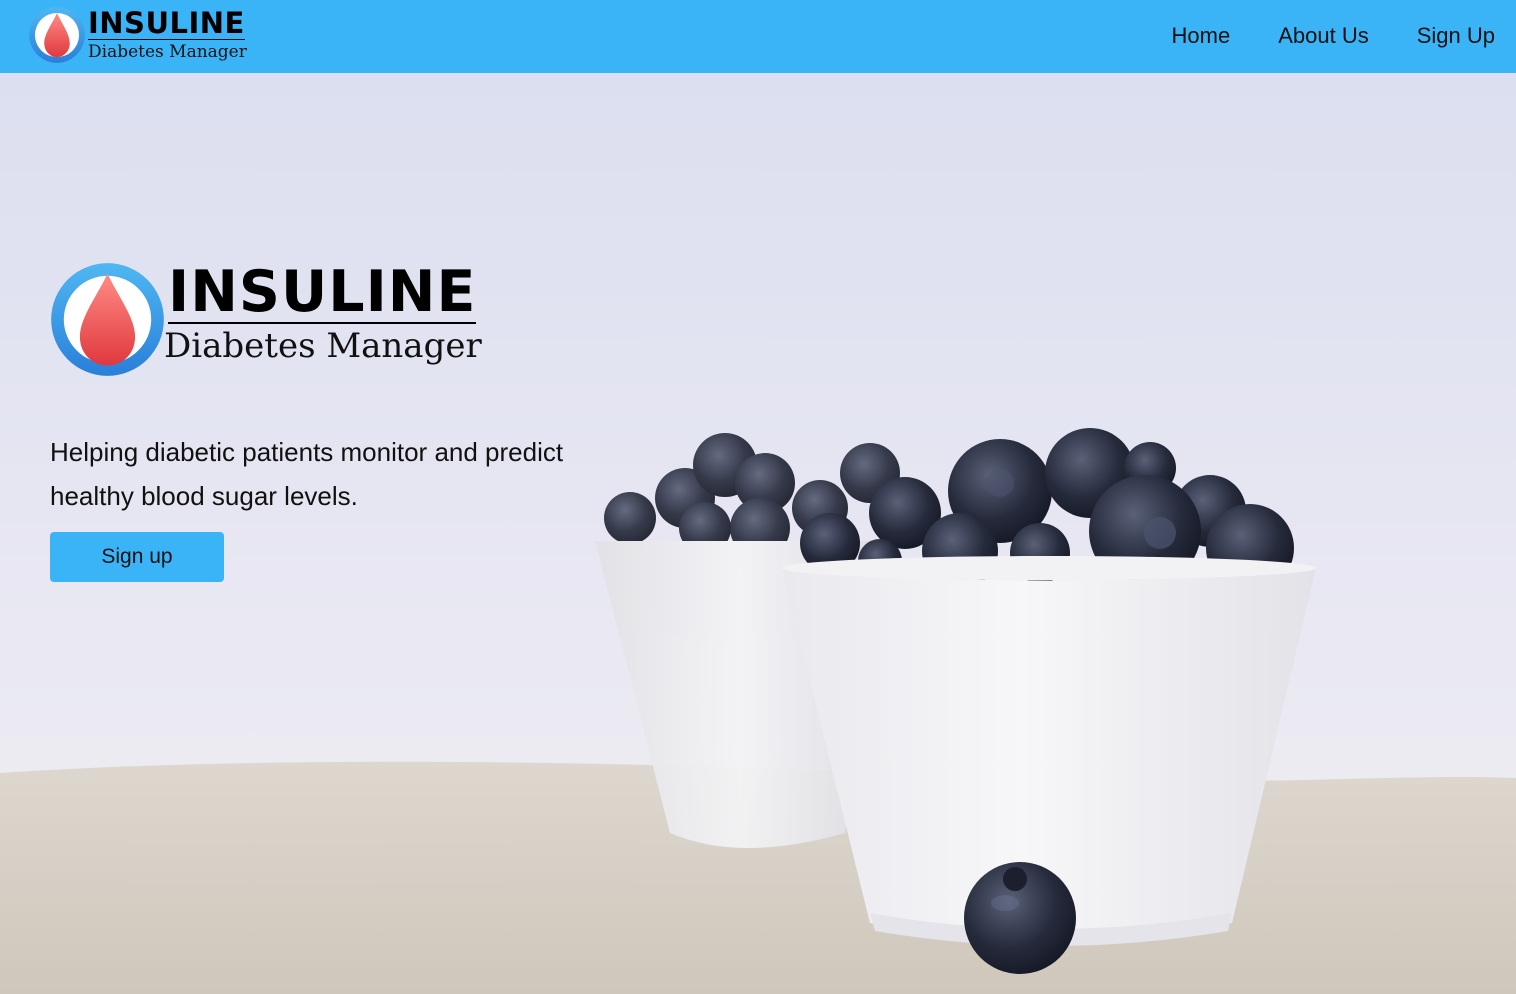 This screenshot has height=994, width=1516. Describe the element at coordinates (1323, 36) in the screenshot. I see `nav-link-about-us: About Us` at that location.